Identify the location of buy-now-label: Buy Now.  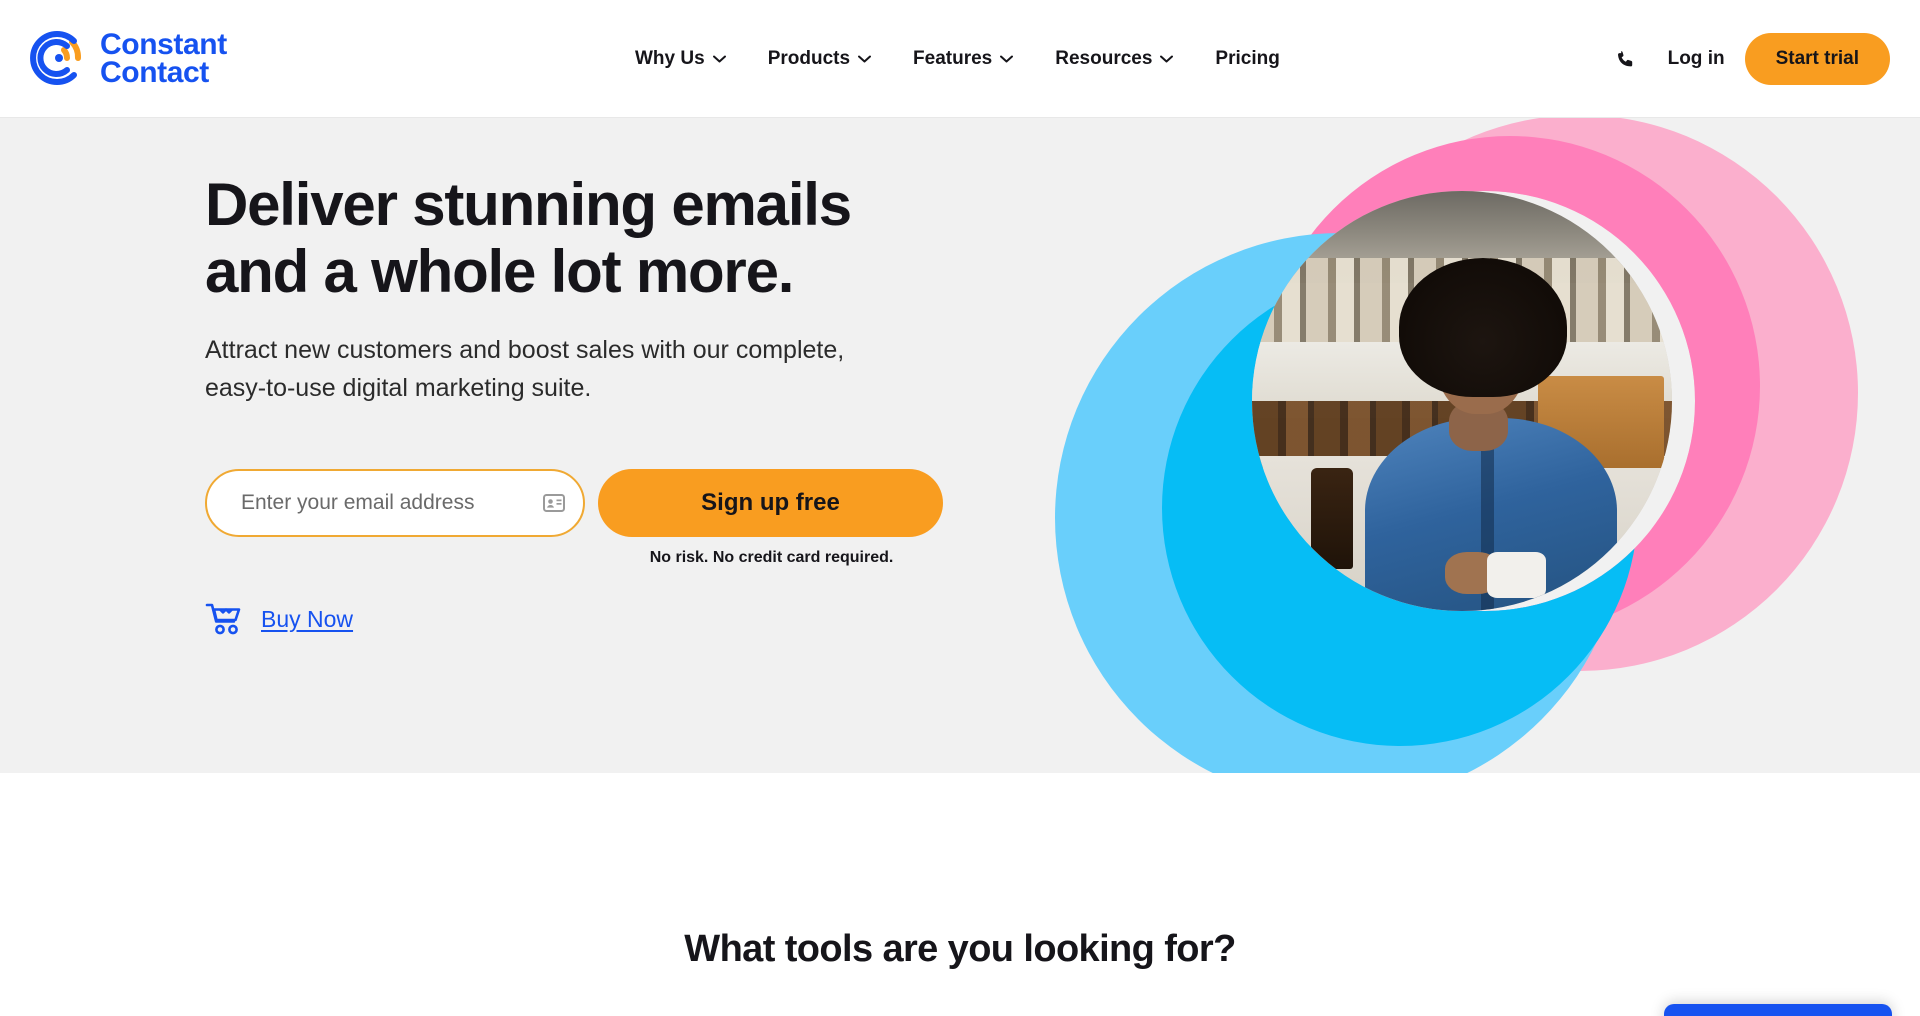
(307, 618).